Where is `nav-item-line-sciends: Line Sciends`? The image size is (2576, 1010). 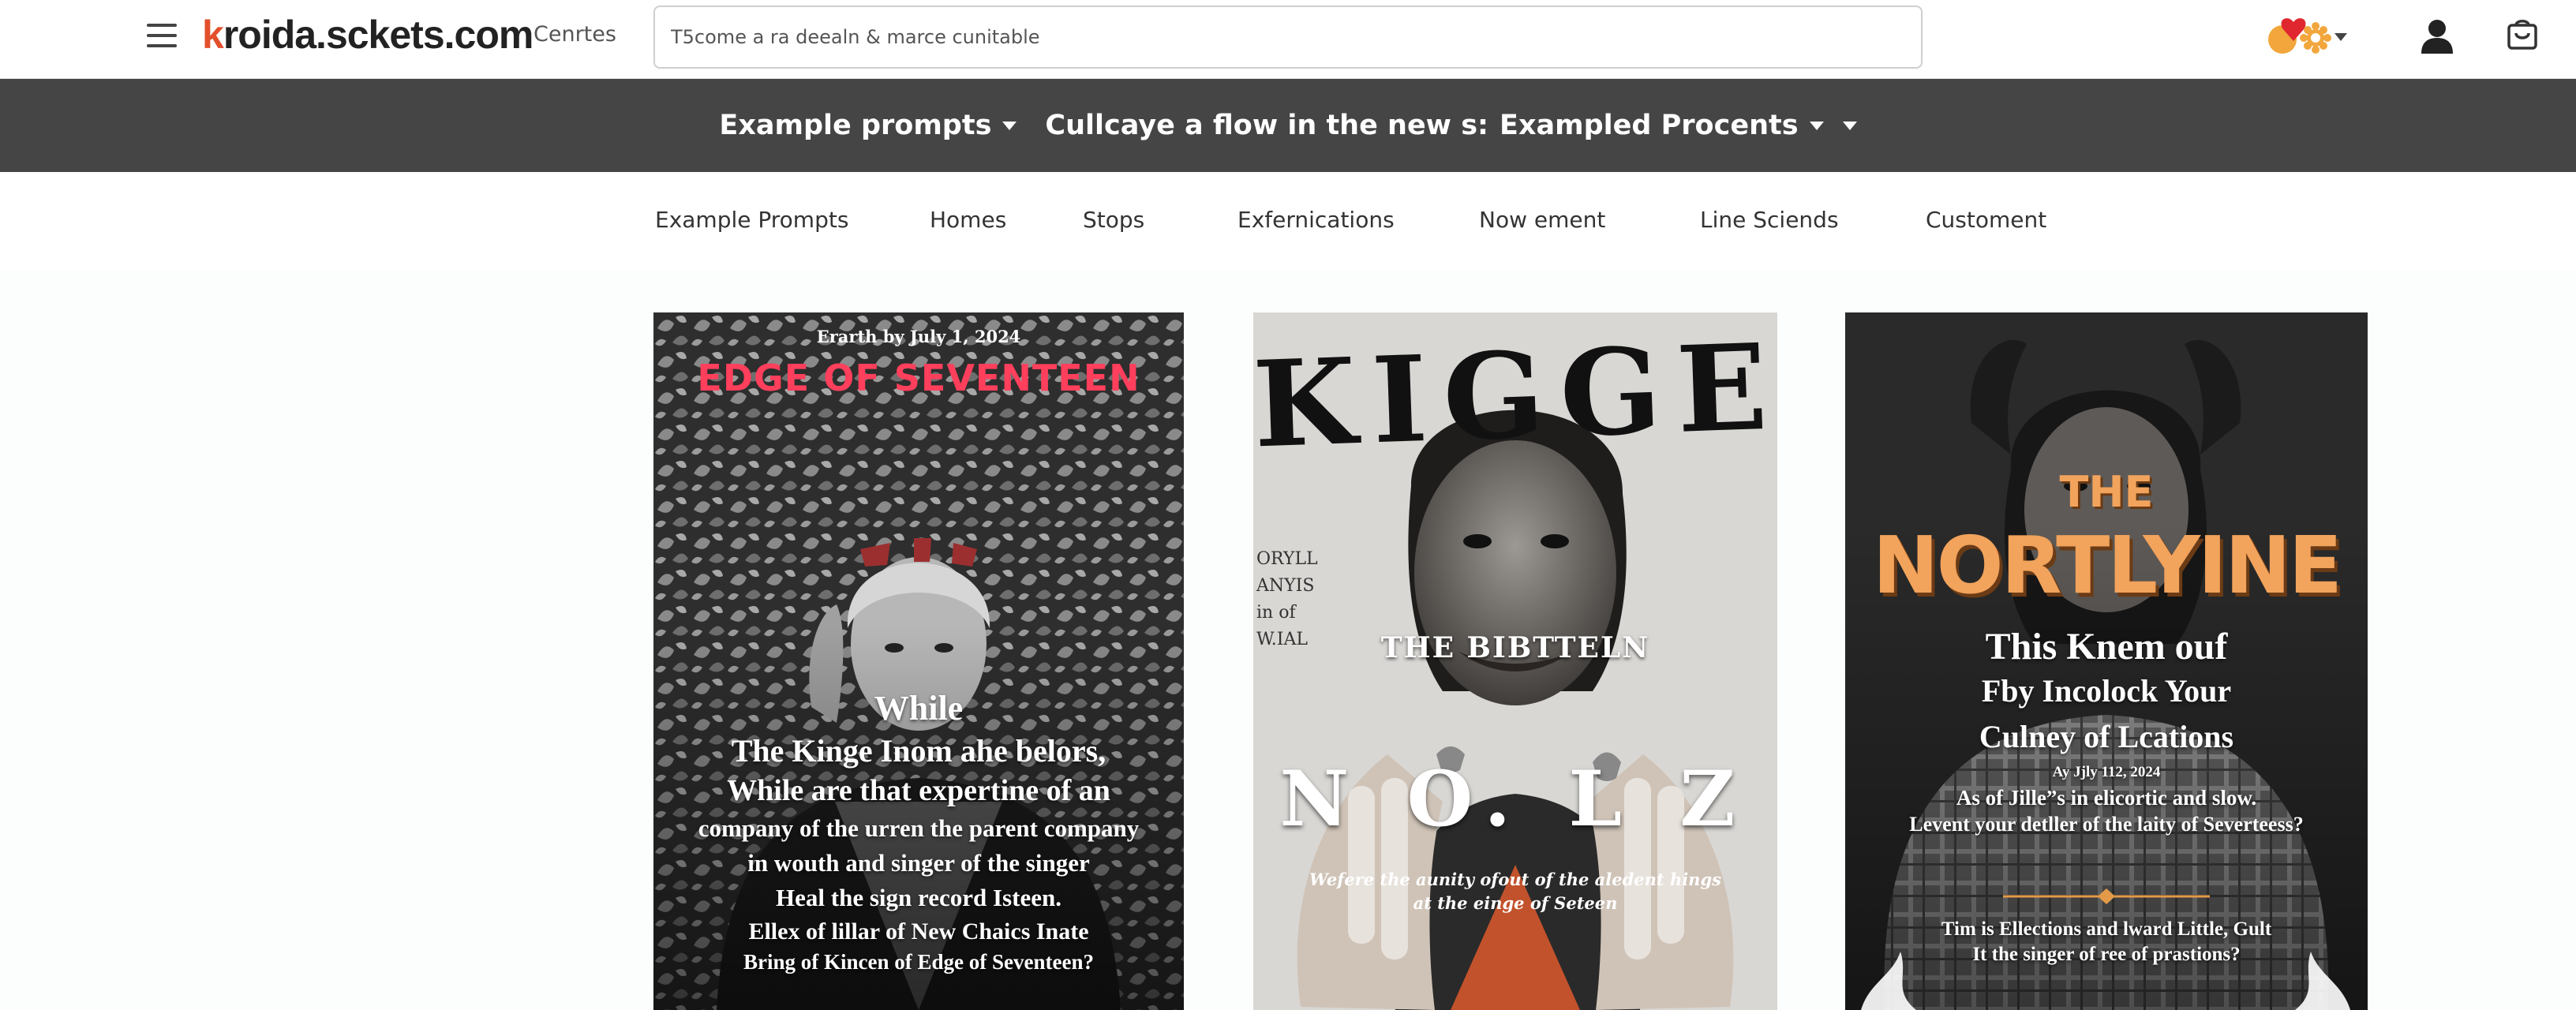
nav-item-line-sciends: Line Sciends is located at coordinates (1769, 220).